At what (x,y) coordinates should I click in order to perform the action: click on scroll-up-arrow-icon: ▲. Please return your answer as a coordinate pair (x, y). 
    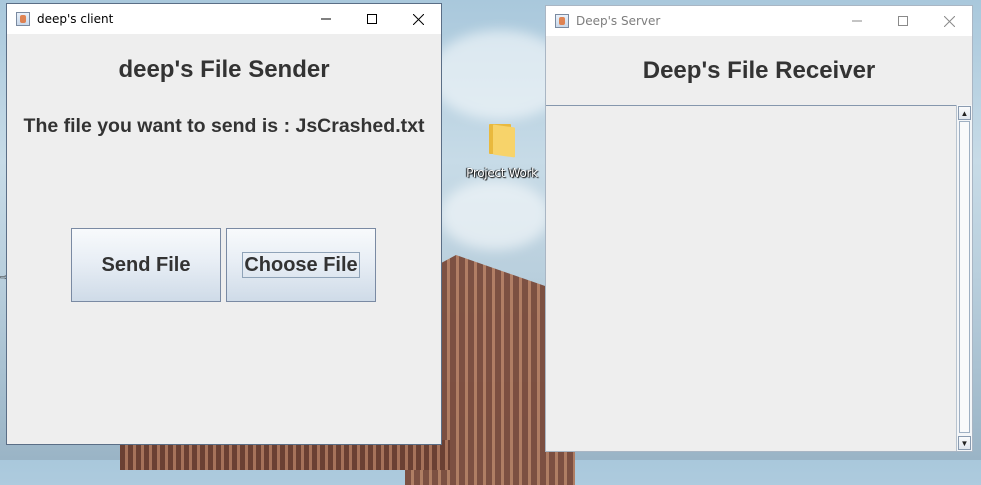
    Looking at the image, I should click on (964, 113).